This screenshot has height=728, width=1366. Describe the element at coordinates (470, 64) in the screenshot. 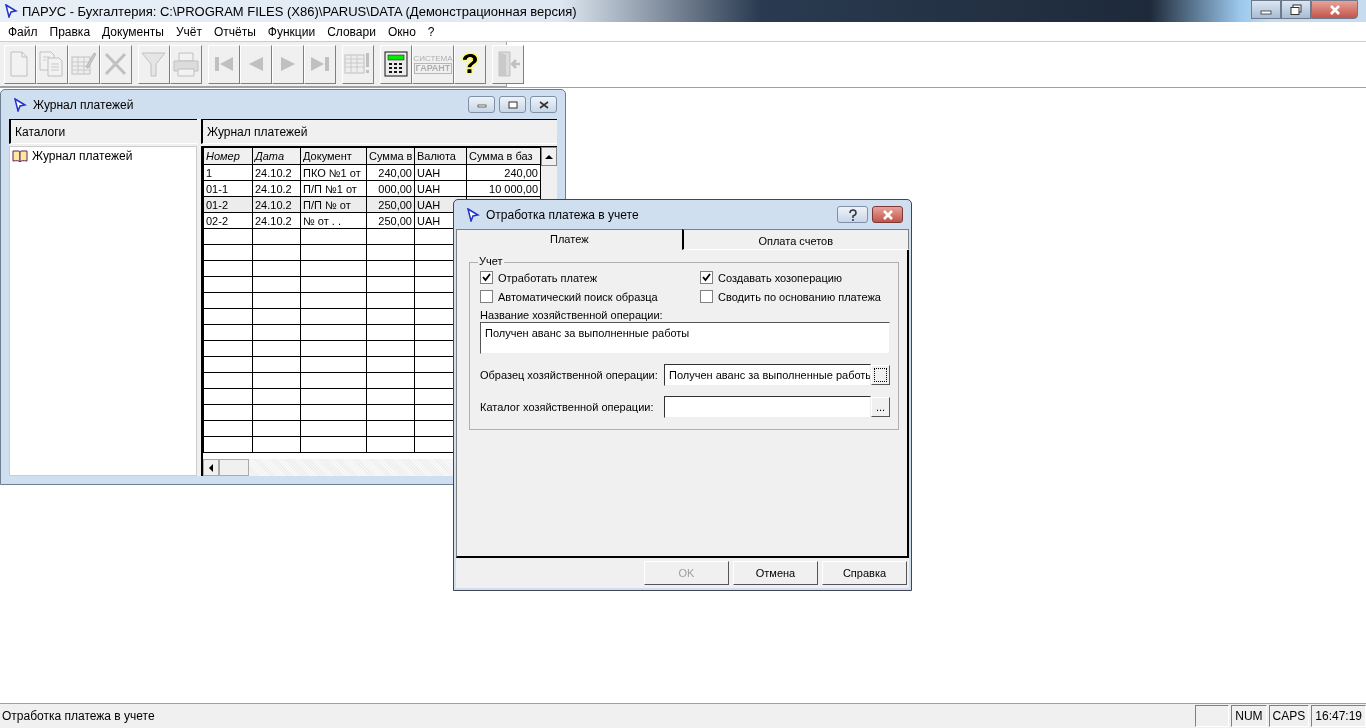

I see `toolbar-button: ?` at that location.